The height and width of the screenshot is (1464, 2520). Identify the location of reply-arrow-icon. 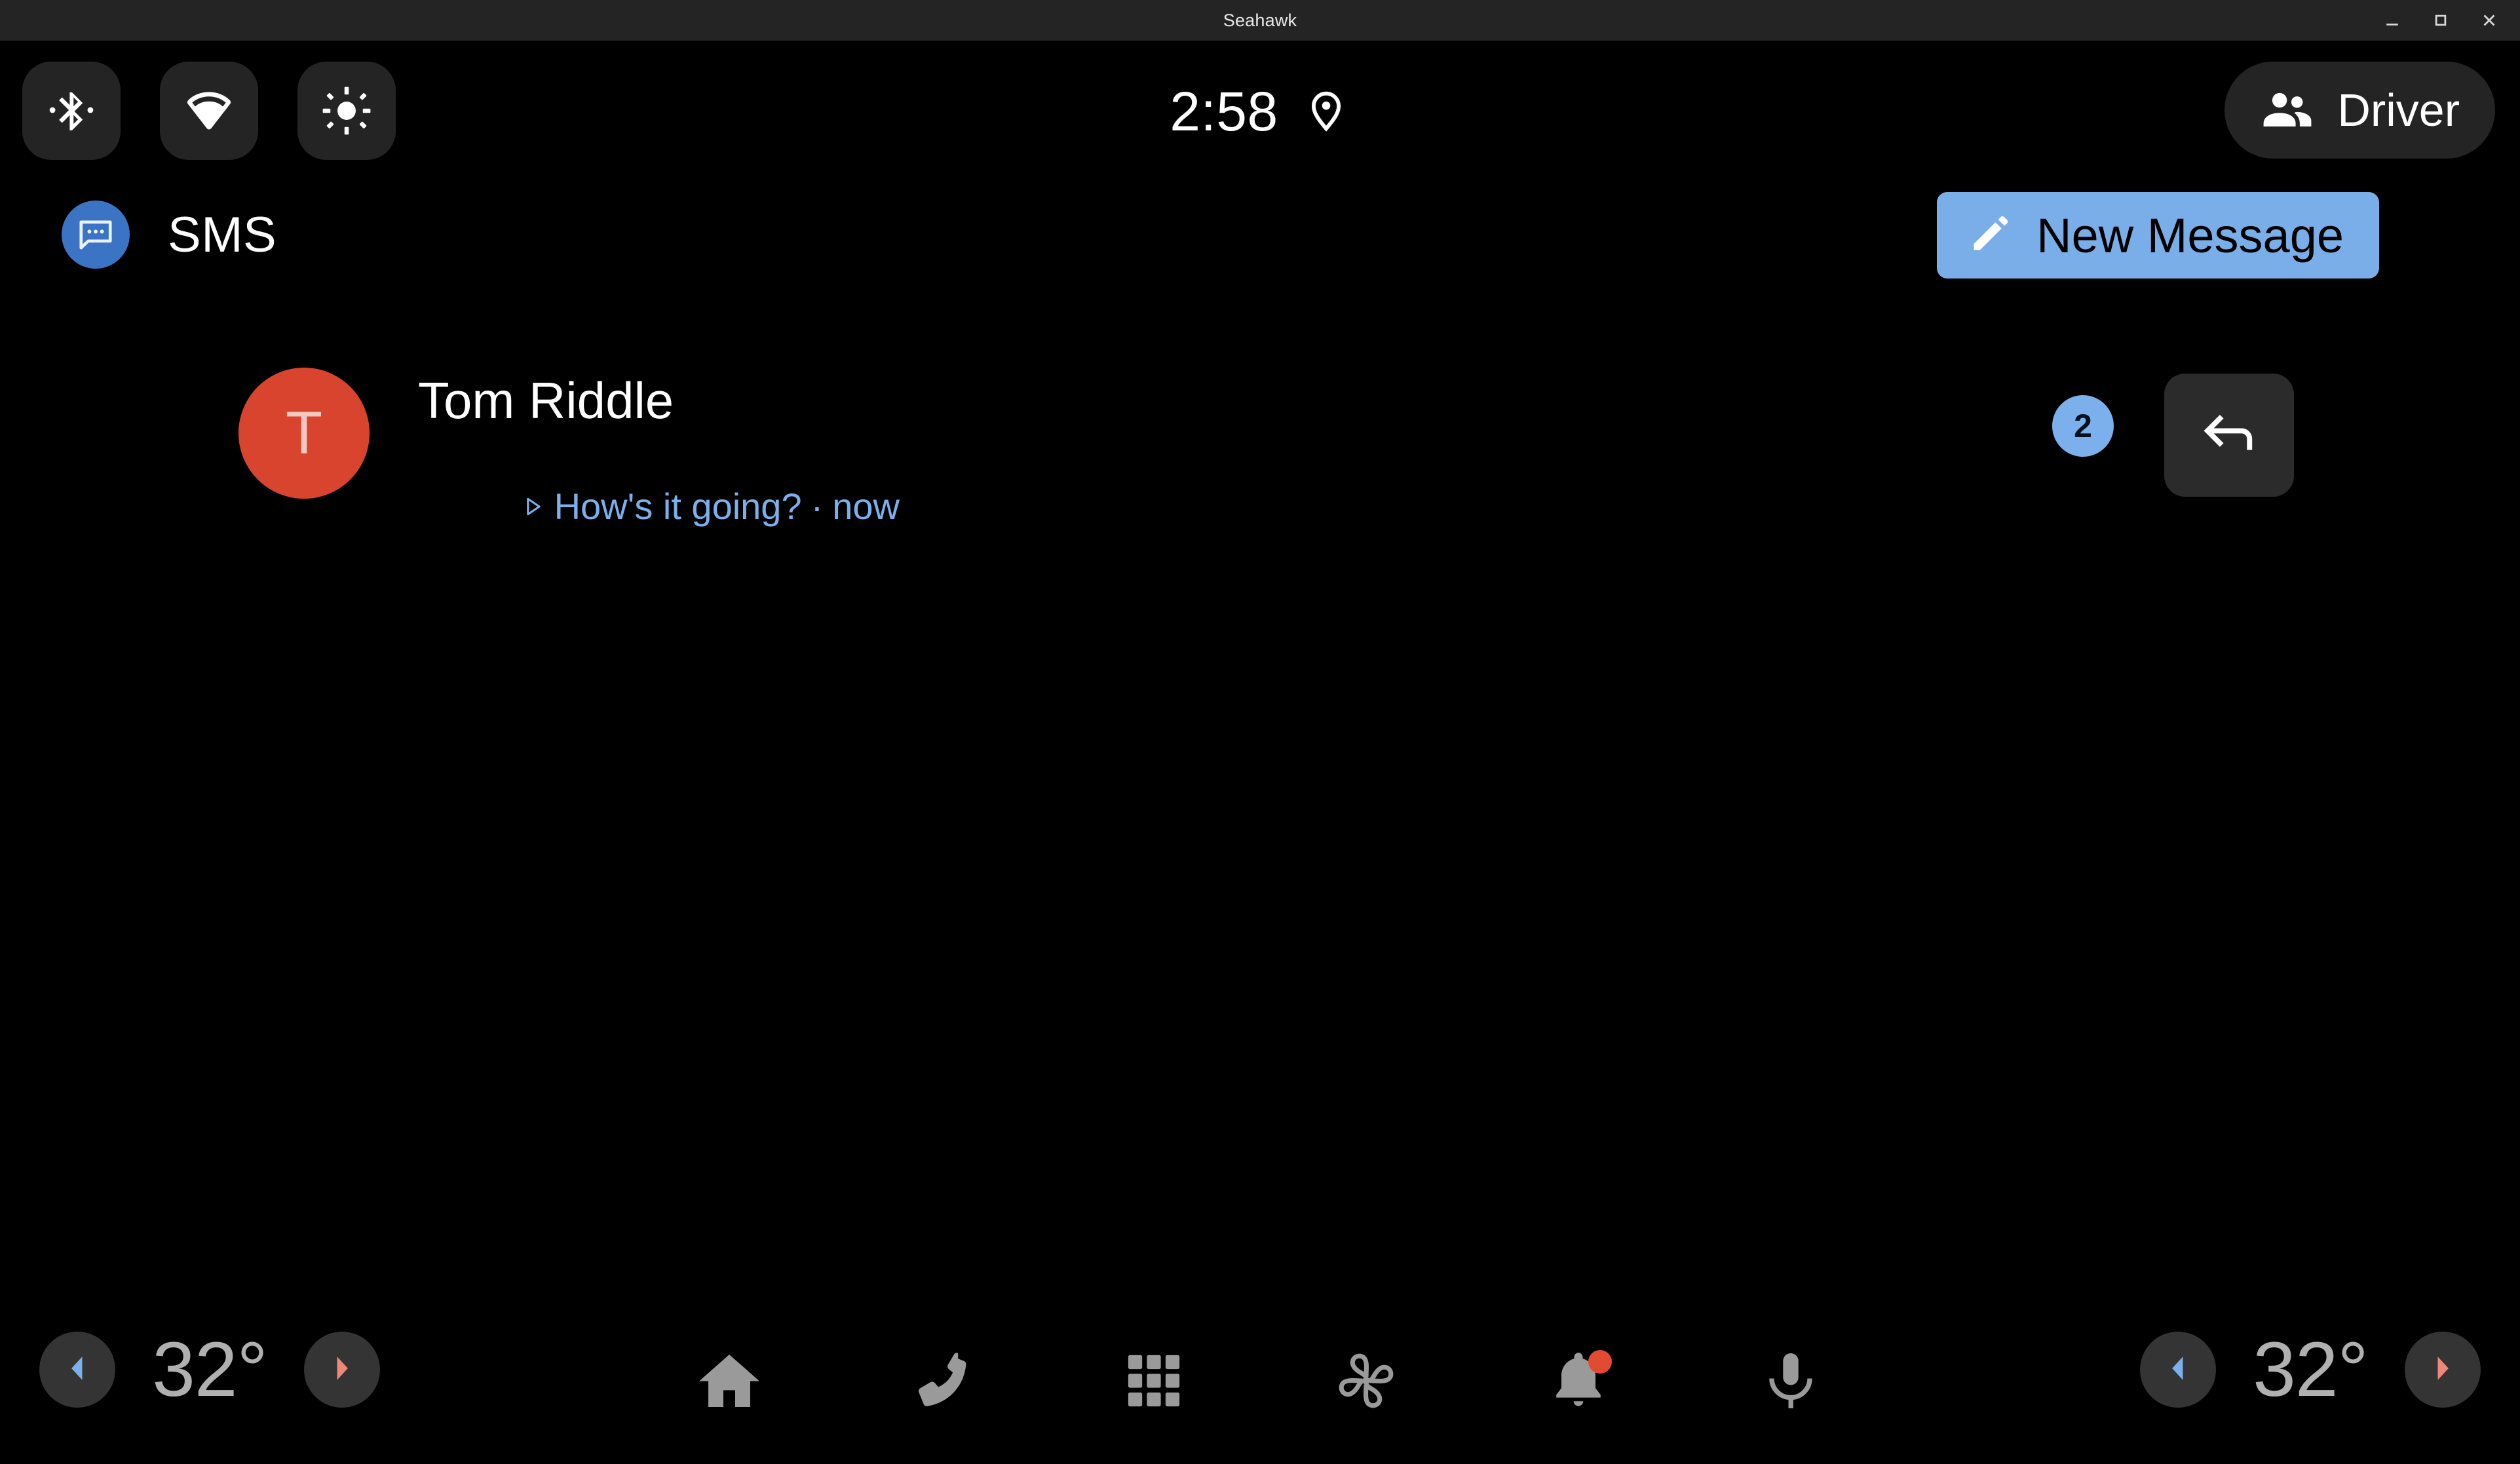
(2229, 436).